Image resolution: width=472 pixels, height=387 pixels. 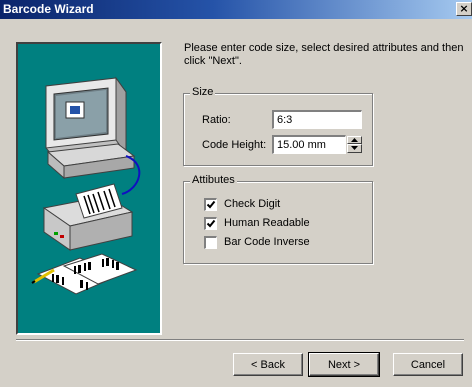 I want to click on button-separator, so click(x=240, y=340).